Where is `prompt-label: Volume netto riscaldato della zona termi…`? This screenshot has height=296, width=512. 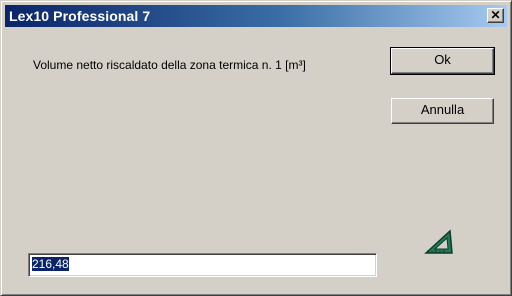 prompt-label: Volume netto riscaldato della zona termi… is located at coordinates (169, 65).